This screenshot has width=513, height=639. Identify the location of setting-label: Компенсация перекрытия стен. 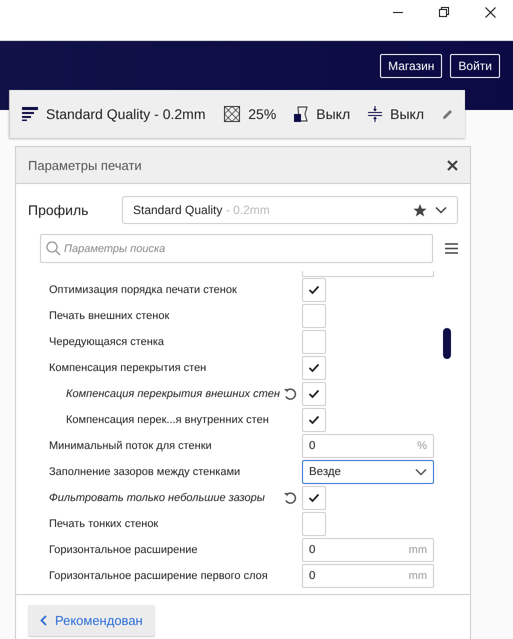
(128, 368).